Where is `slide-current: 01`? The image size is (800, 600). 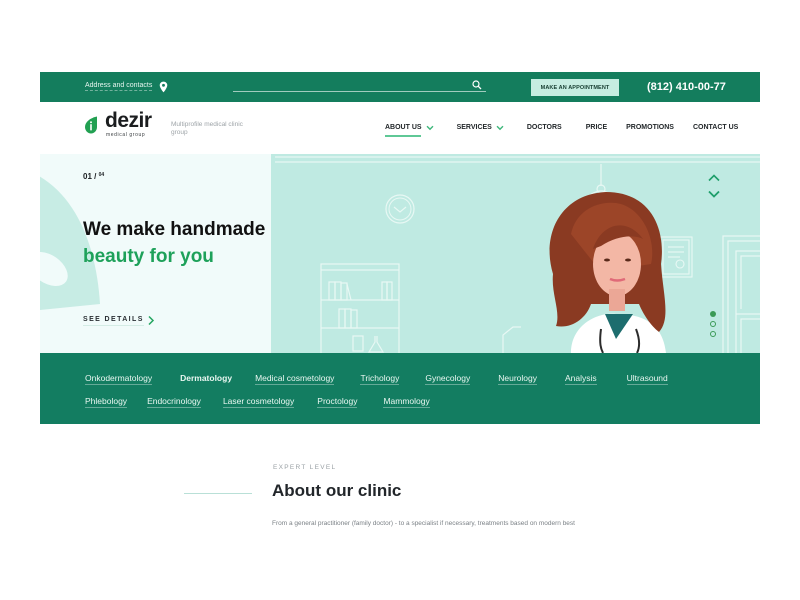 slide-current: 01 is located at coordinates (87, 176).